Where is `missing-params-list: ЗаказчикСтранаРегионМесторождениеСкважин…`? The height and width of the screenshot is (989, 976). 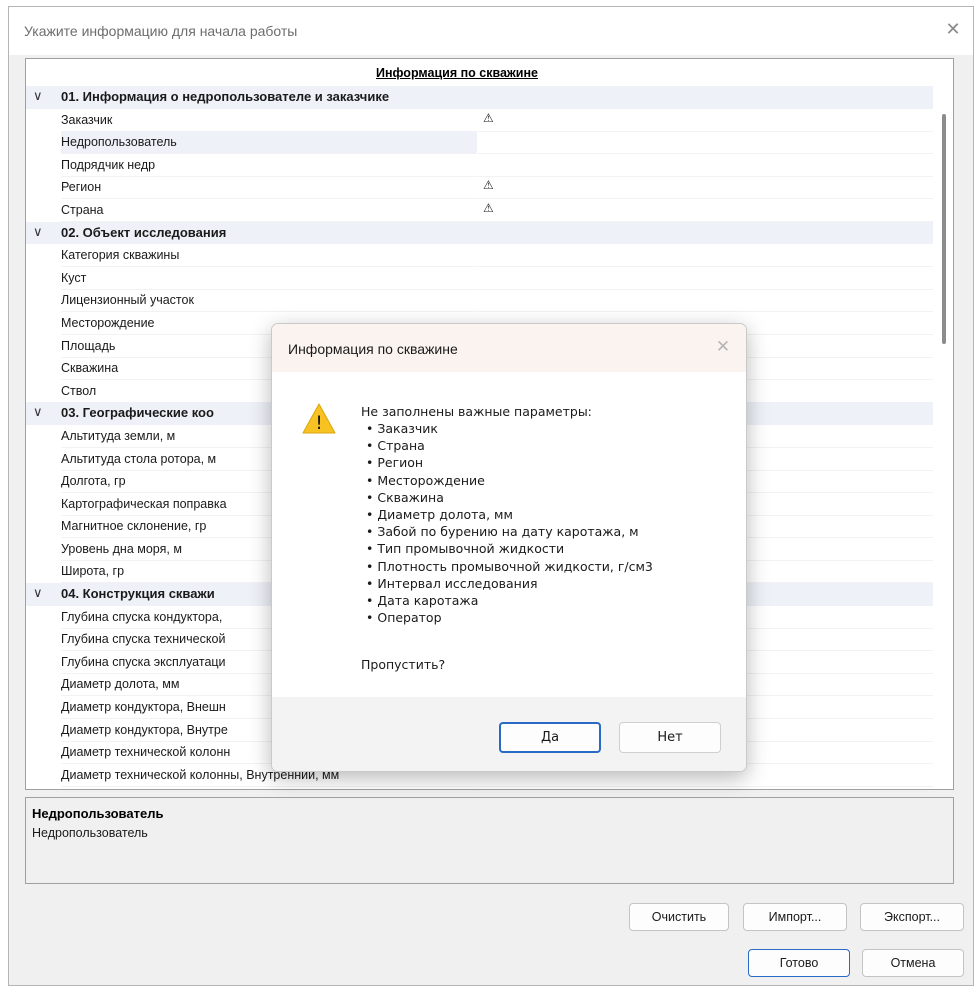 missing-params-list: ЗаказчикСтранаРегионМесторождениеСкважин… is located at coordinates (507, 523).